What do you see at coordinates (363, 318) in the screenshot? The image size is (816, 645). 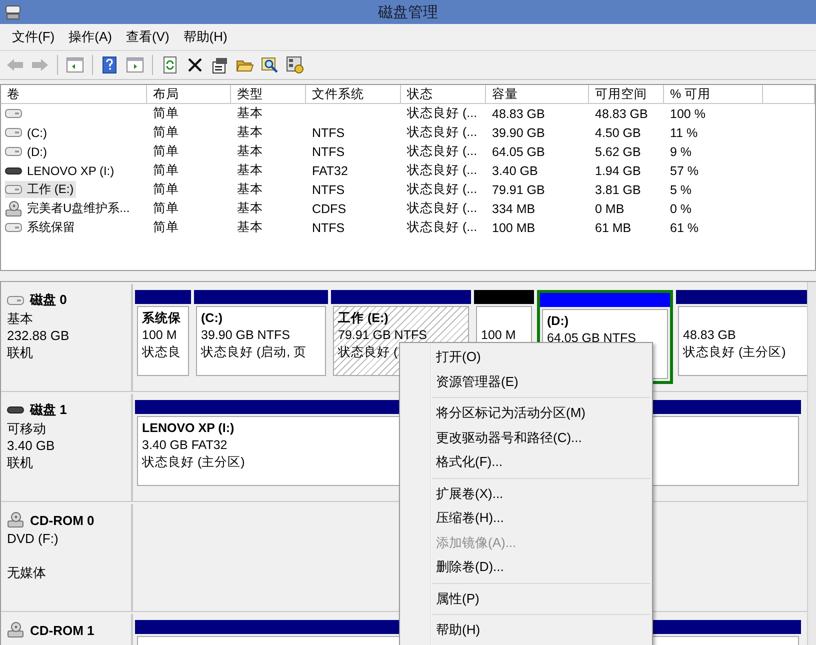 I see `partition-name: 工作 (E:)` at bounding box center [363, 318].